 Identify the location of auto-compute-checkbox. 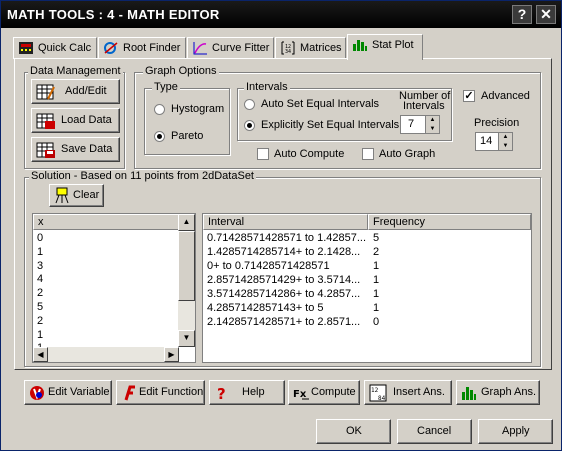
(263, 154).